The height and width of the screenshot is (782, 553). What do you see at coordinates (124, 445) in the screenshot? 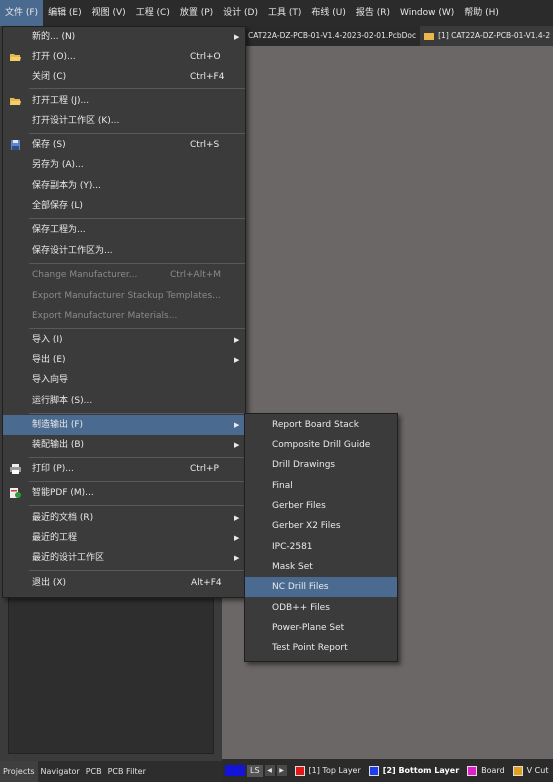
I see `menu-item-assembly-outputs: 装配输出 (B) ▶` at bounding box center [124, 445].